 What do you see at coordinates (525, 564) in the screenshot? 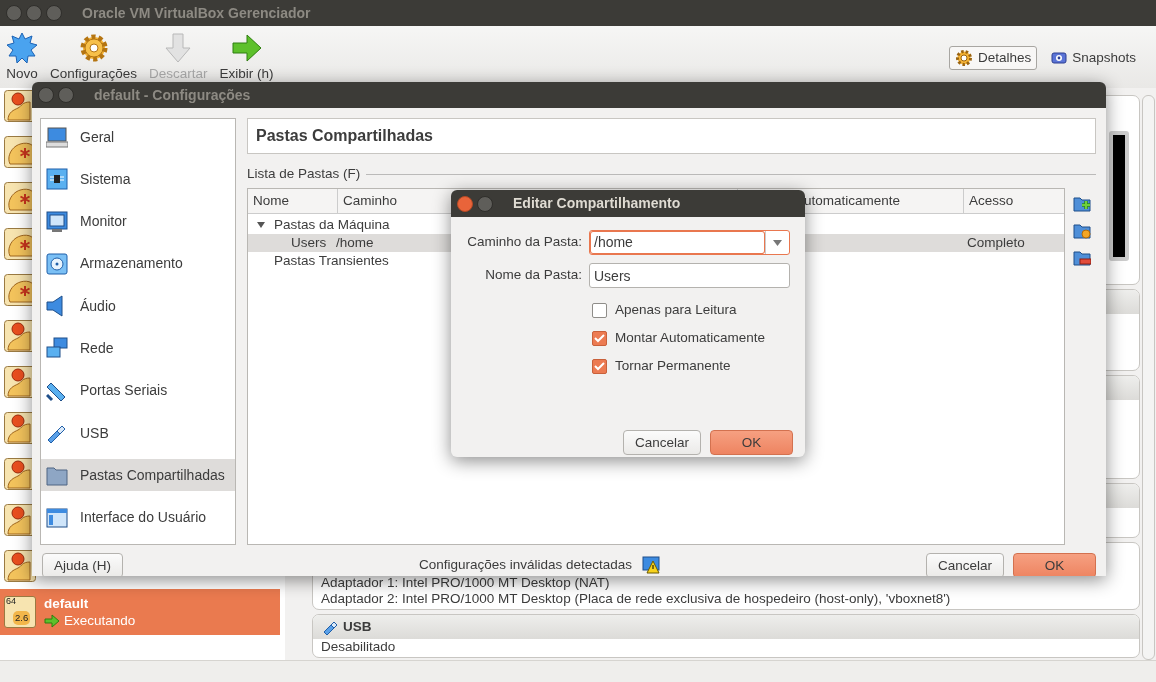
I see `warning-text: Configurações inválidas detectadas` at bounding box center [525, 564].